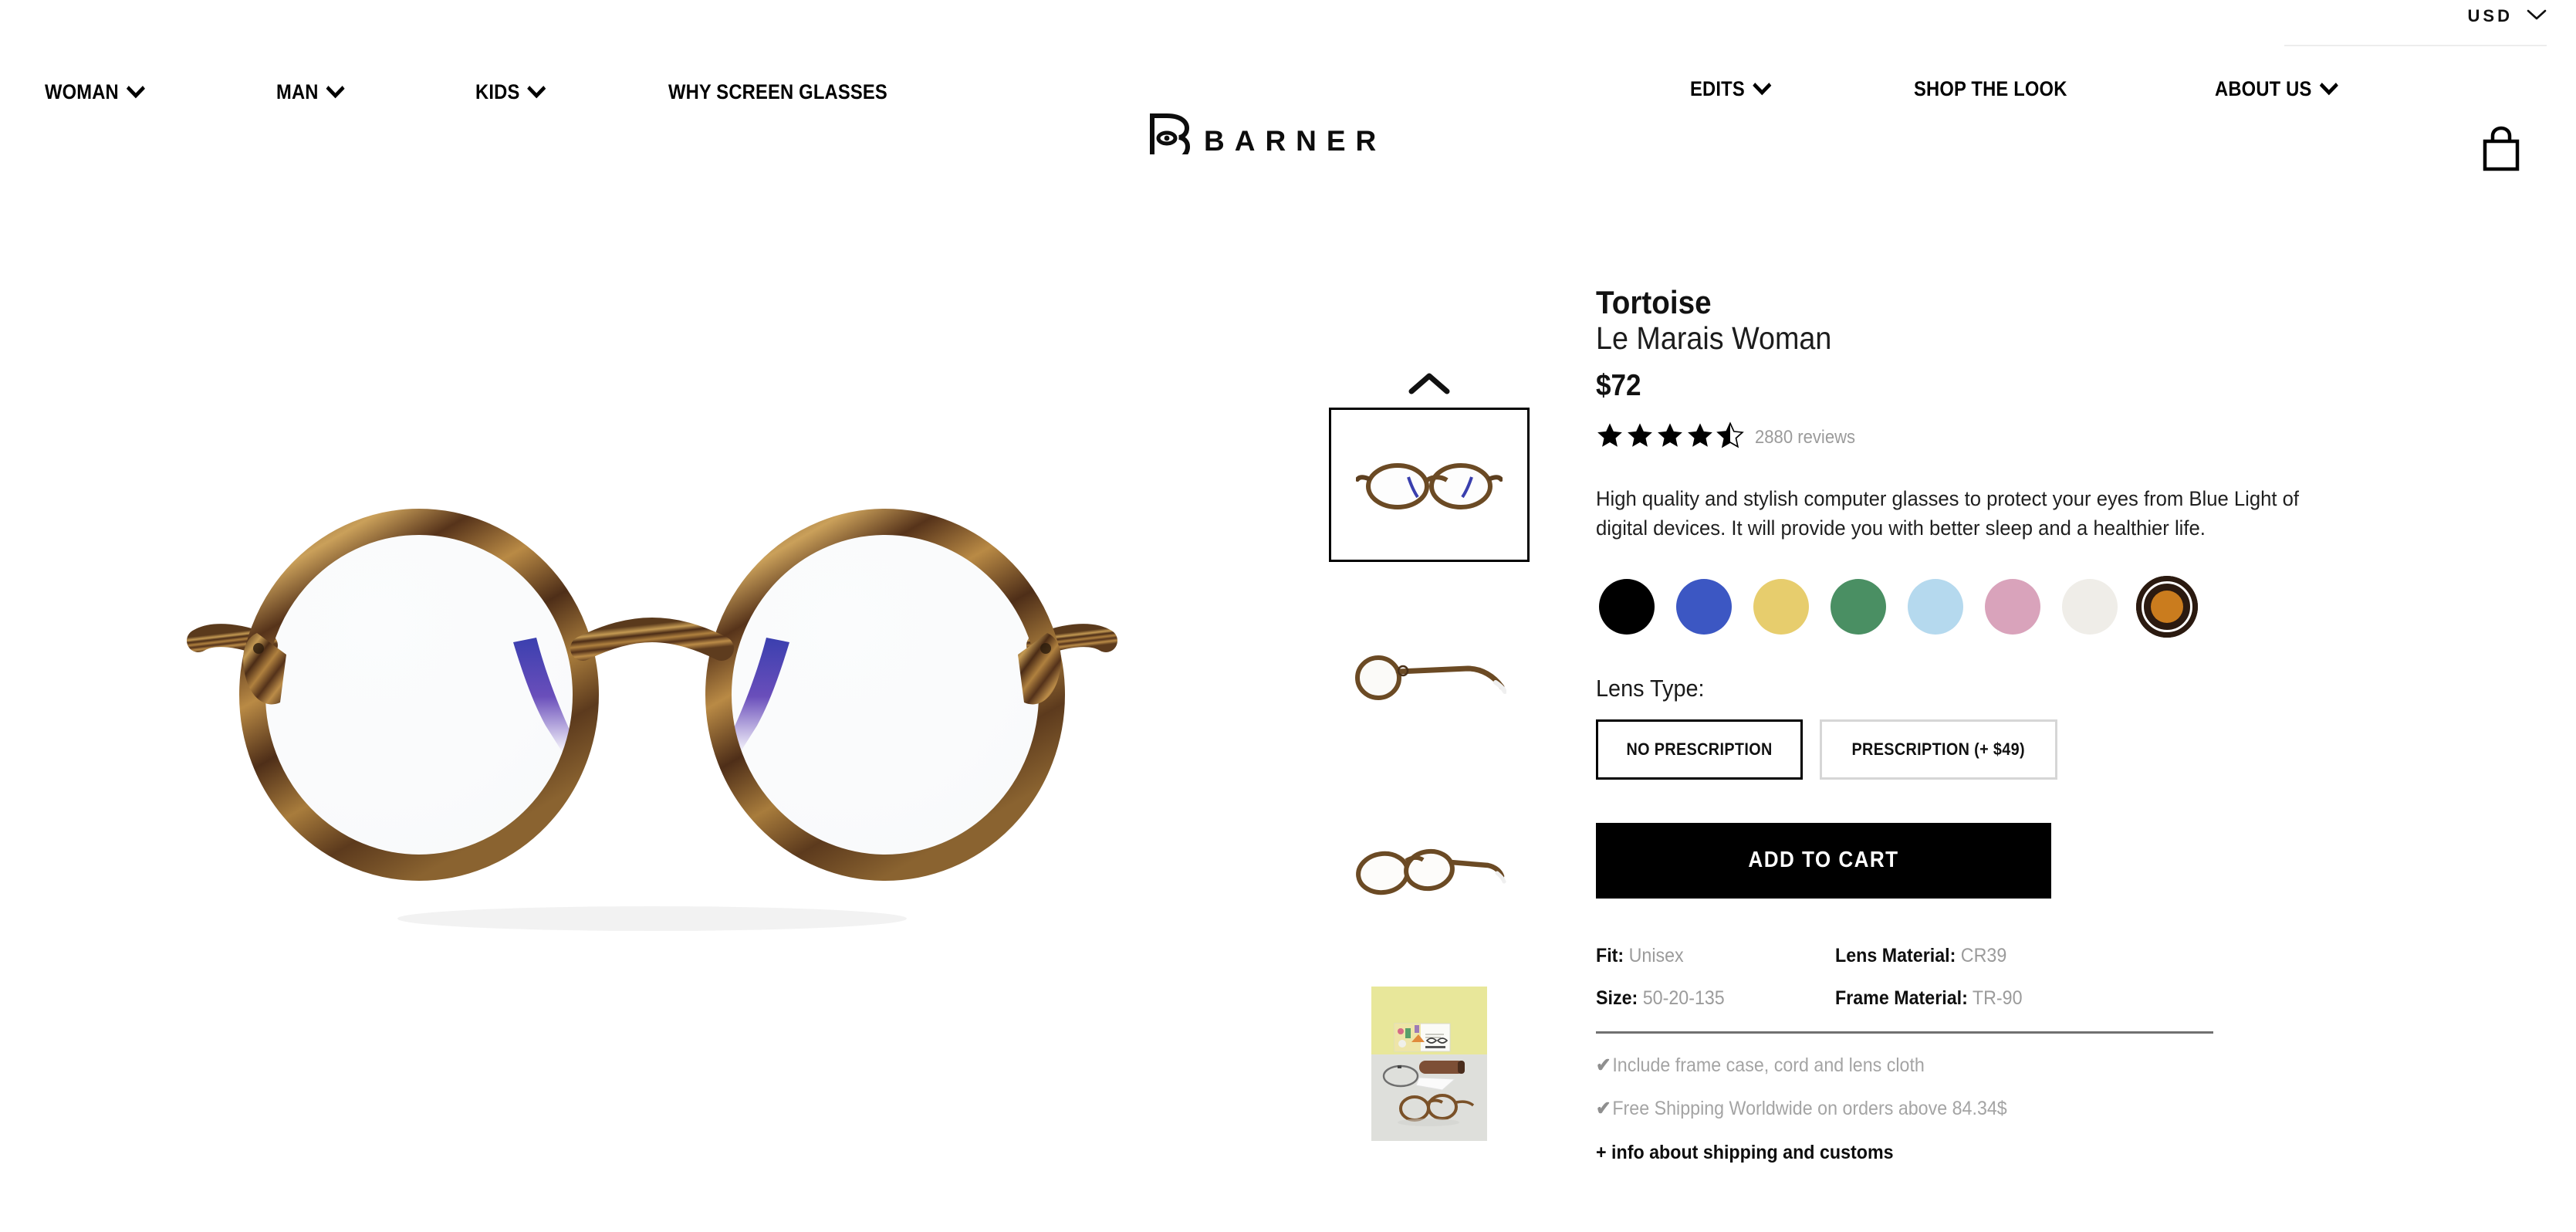 Image resolution: width=2576 pixels, height=1232 pixels. I want to click on color-swatch-tortoise, so click(2167, 606).